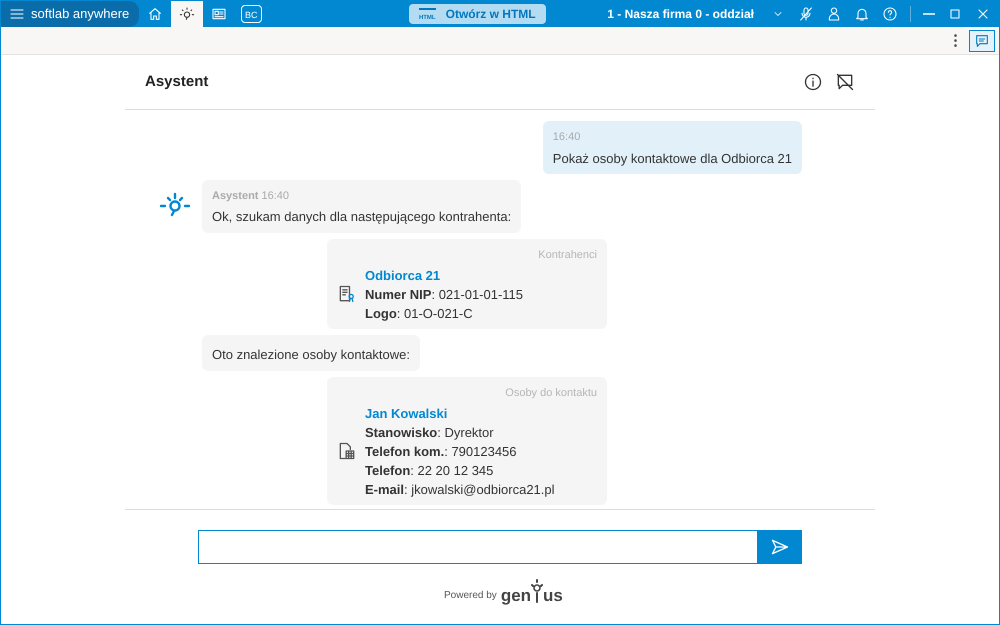 The width and height of the screenshot is (1000, 625). What do you see at coordinates (695, 14) in the screenshot?
I see `company-dropdown: 1 - Nasza firma 0 - oddział` at bounding box center [695, 14].